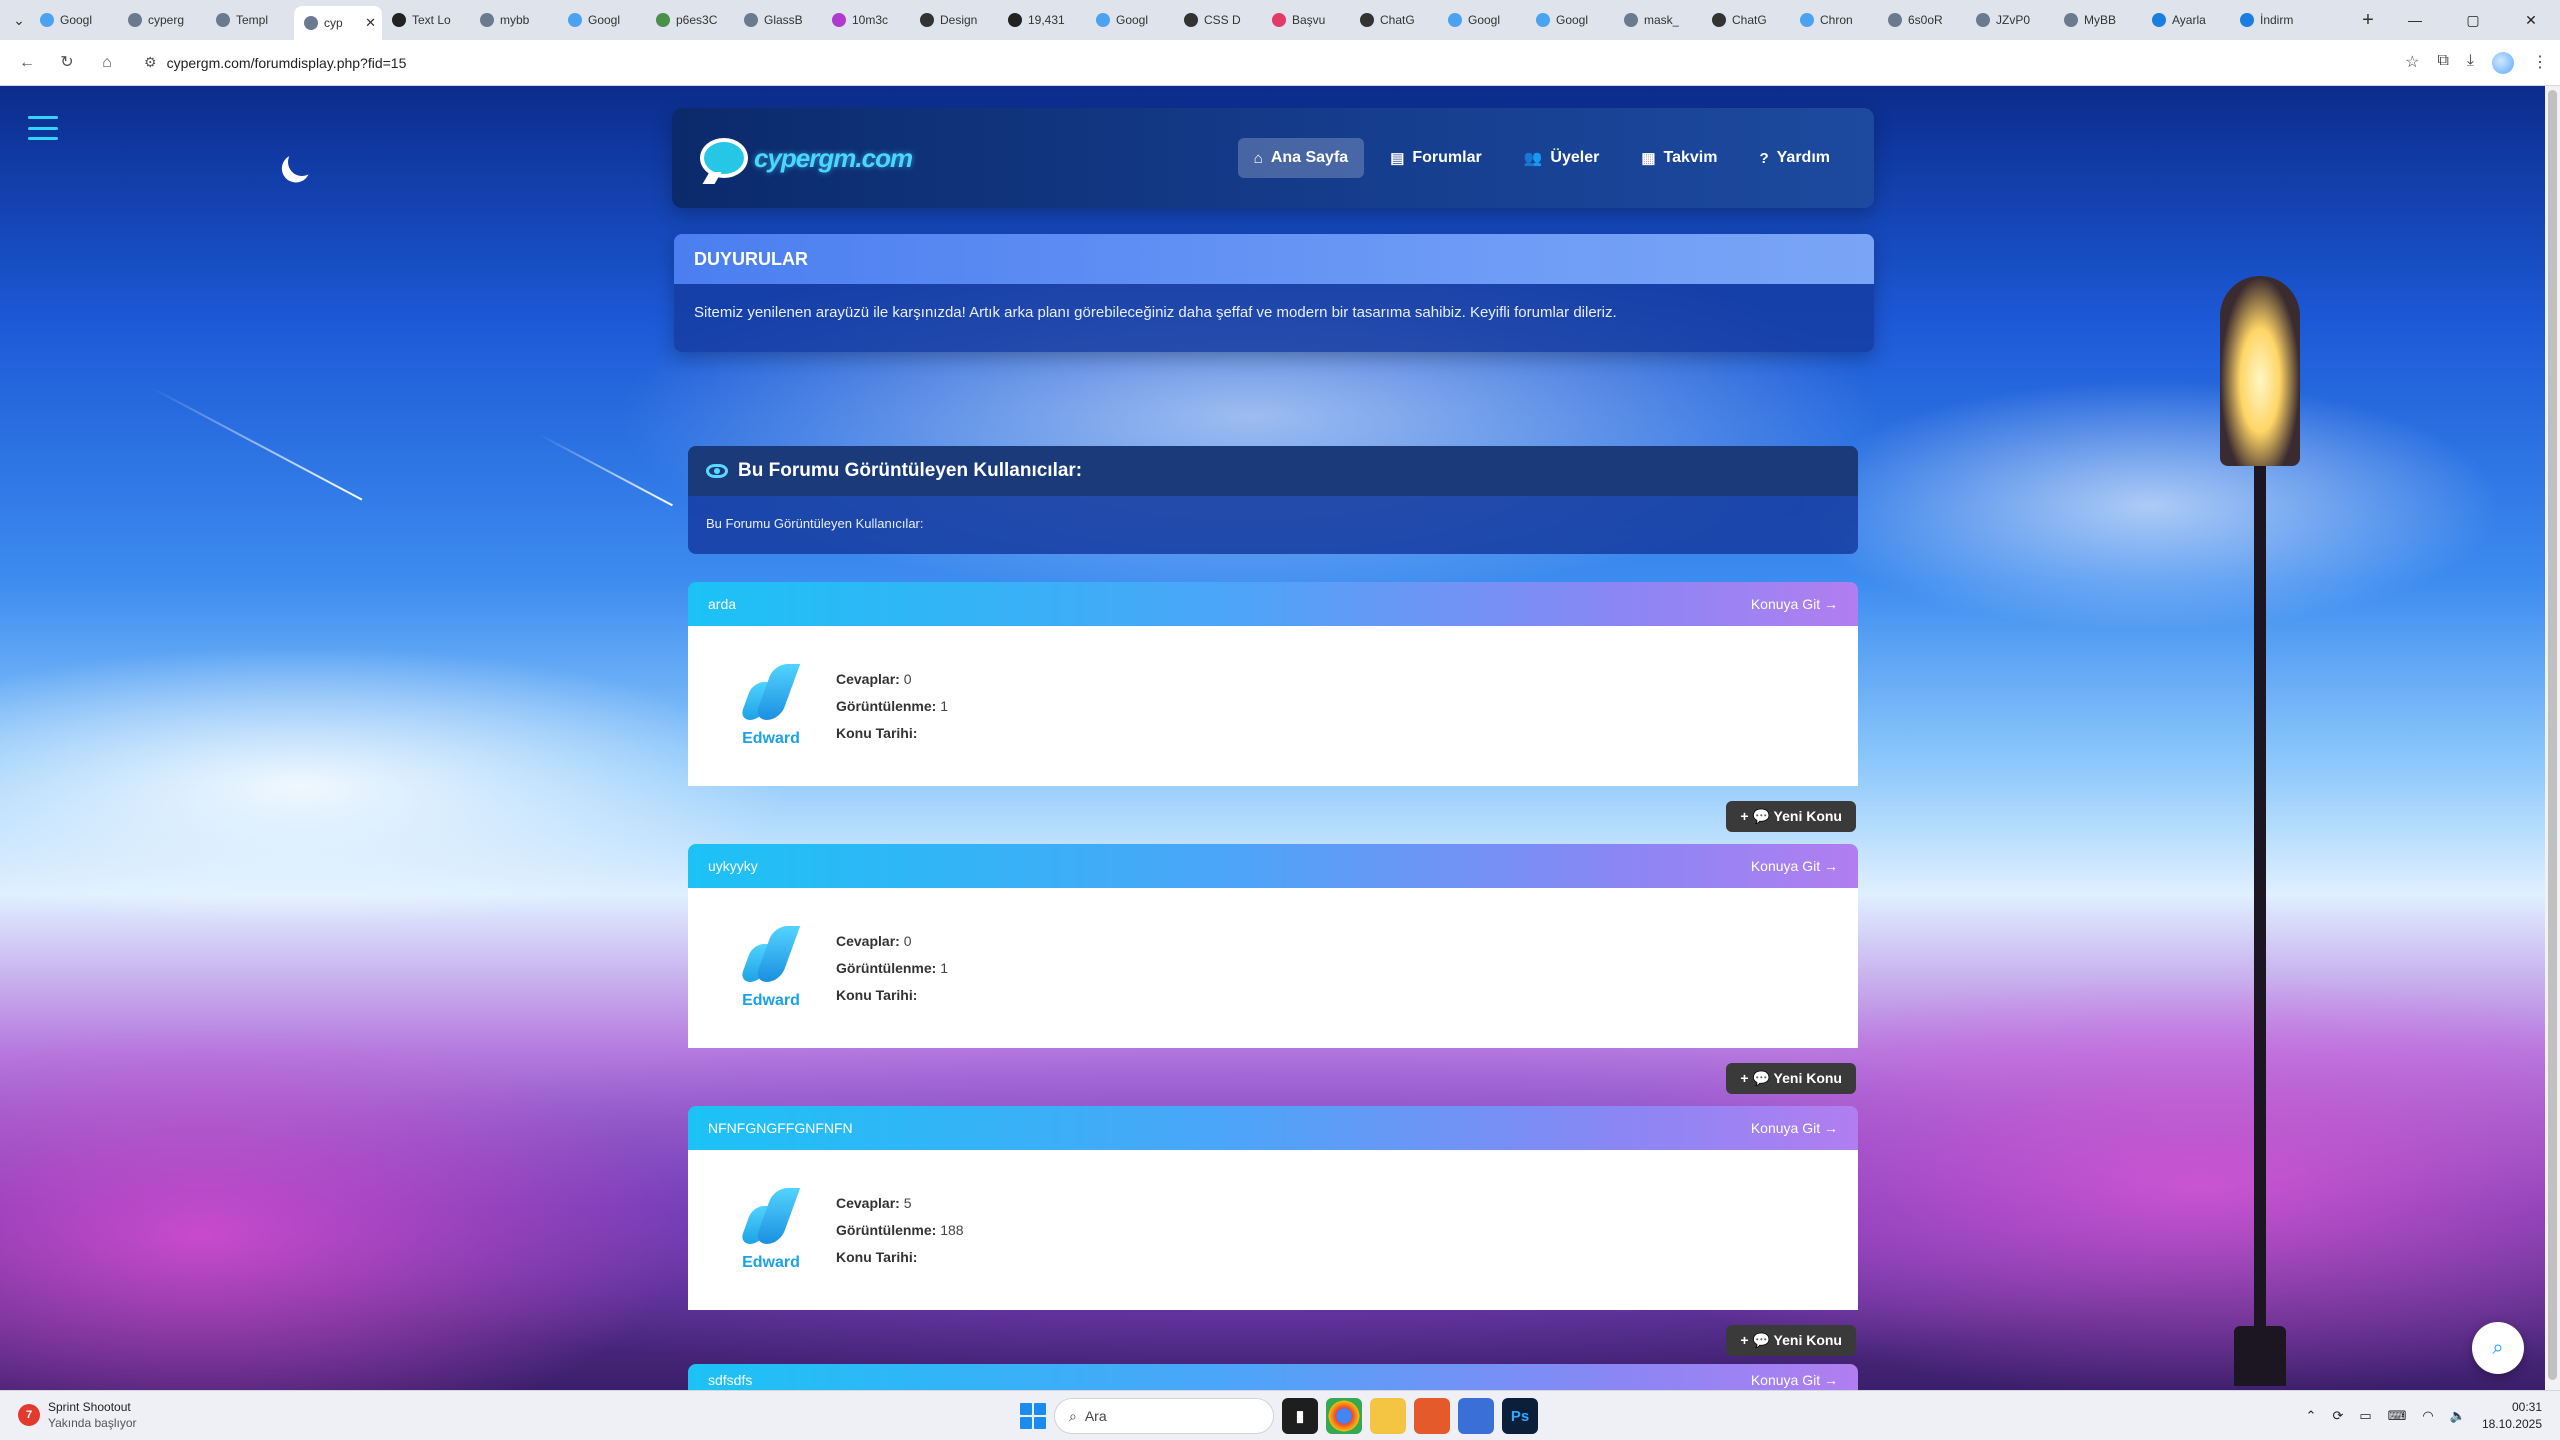  I want to click on browser-tab: mybb, so click(514, 20).